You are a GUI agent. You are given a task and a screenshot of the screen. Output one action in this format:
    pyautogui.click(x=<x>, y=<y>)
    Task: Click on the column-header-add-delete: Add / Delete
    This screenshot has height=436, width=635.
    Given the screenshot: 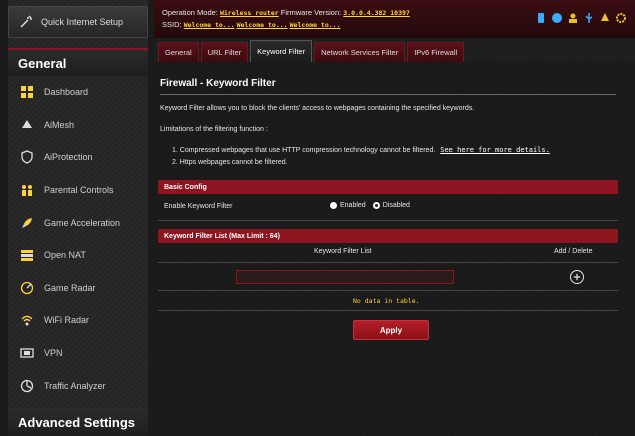 What is the action you would take?
    pyautogui.click(x=573, y=251)
    